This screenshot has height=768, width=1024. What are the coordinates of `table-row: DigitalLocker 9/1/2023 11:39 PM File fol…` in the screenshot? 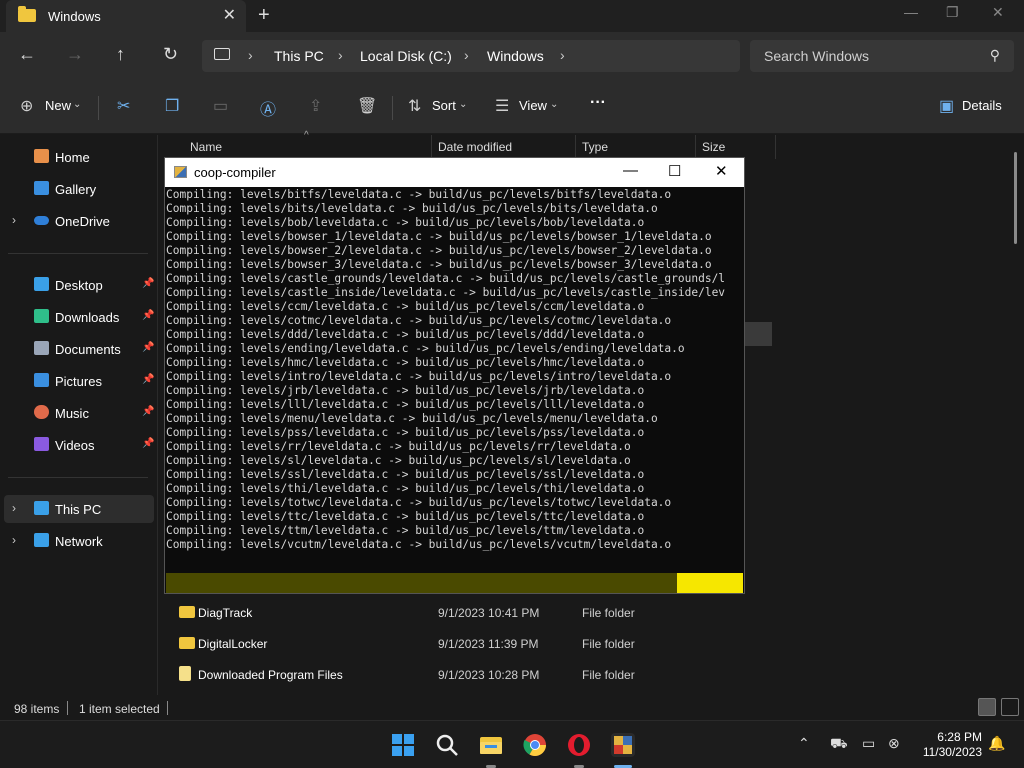 It's located at (519, 644).